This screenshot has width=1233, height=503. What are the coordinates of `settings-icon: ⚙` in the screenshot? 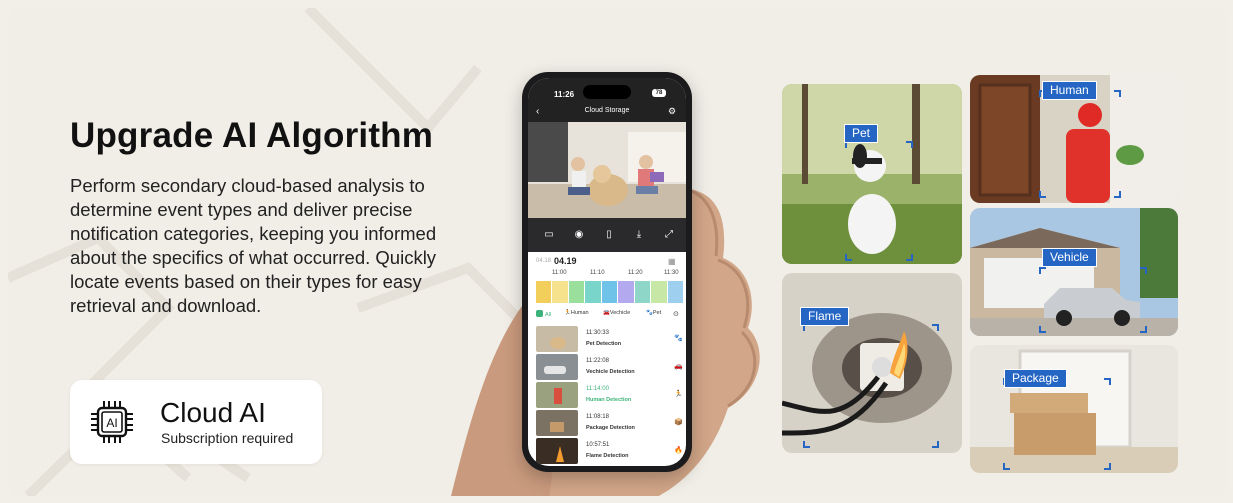 It's located at (672, 111).